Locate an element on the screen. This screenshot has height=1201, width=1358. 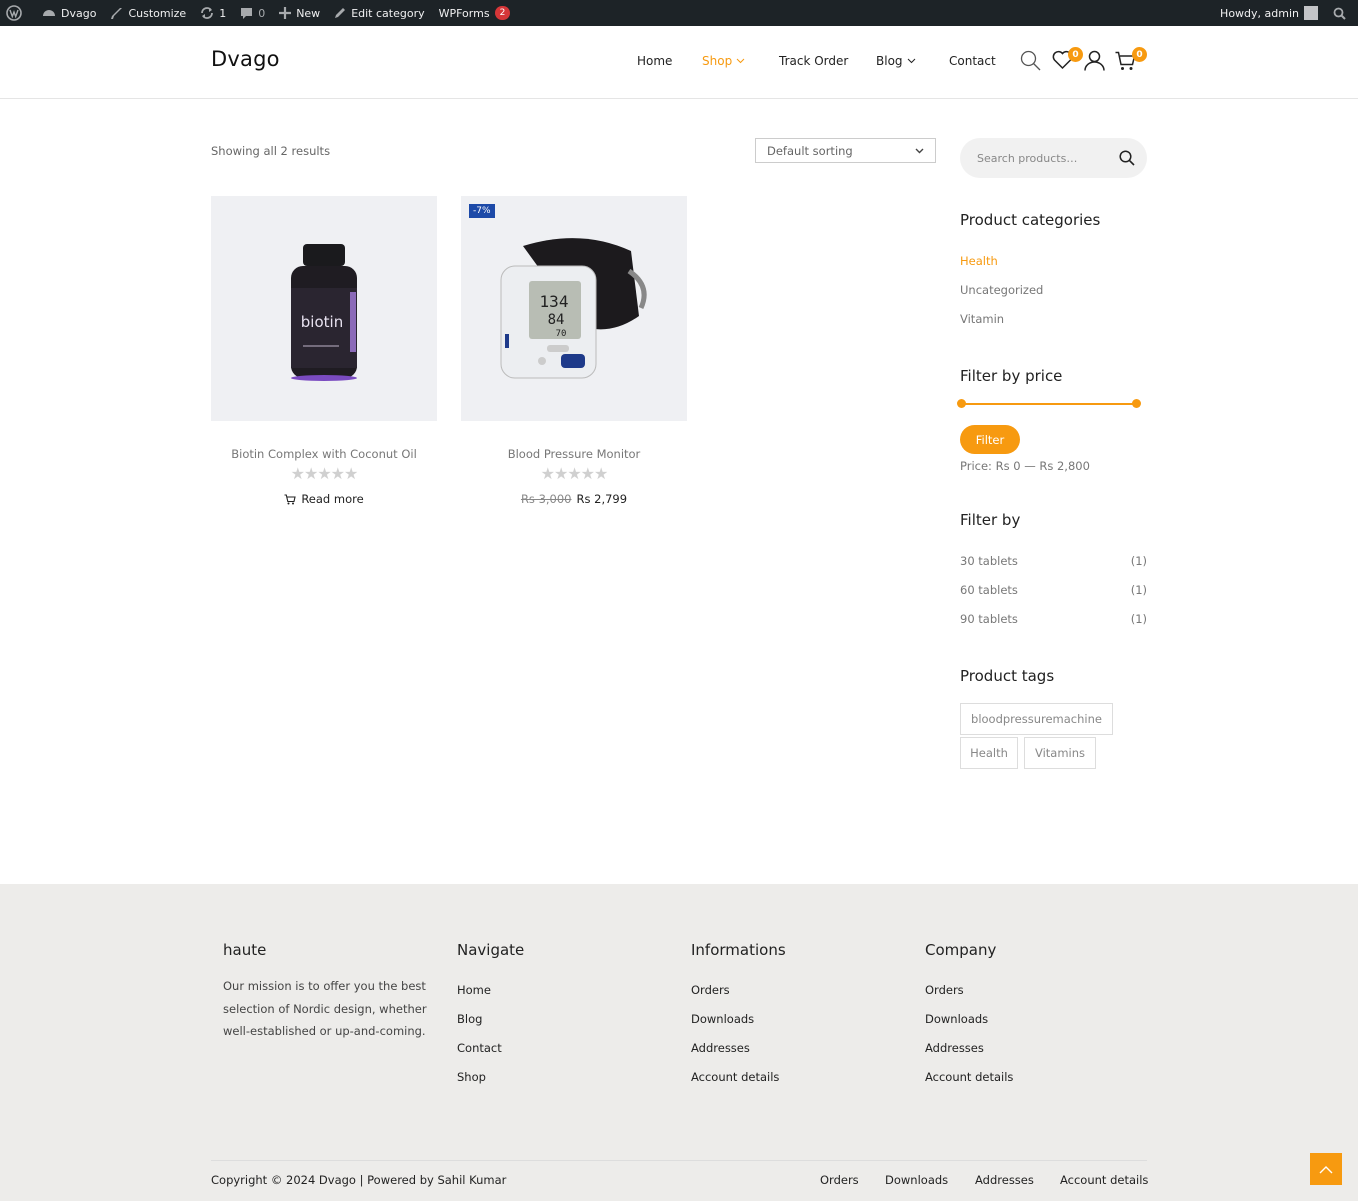
price-filter-title: Filter by price is located at coordinates (1011, 376).